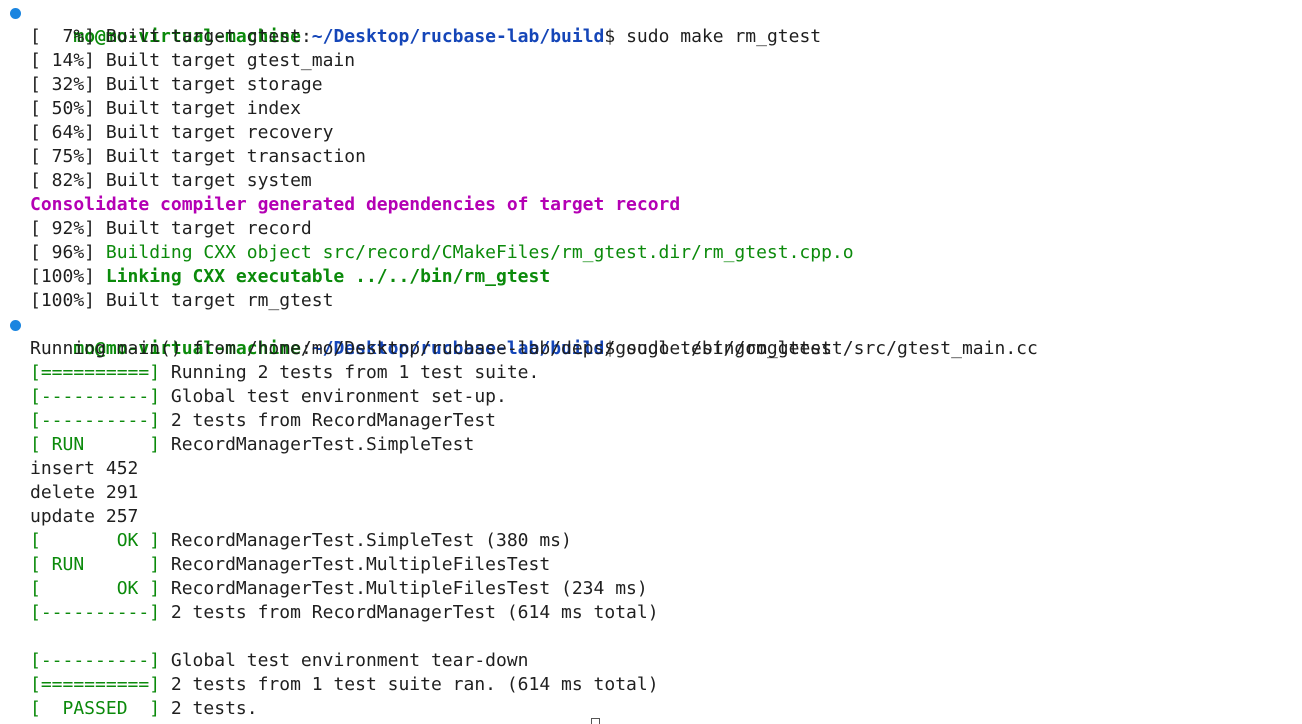 The width and height of the screenshot is (1302, 724). I want to click on build-line: [ 64%] Built target recovery, so click(182, 132).